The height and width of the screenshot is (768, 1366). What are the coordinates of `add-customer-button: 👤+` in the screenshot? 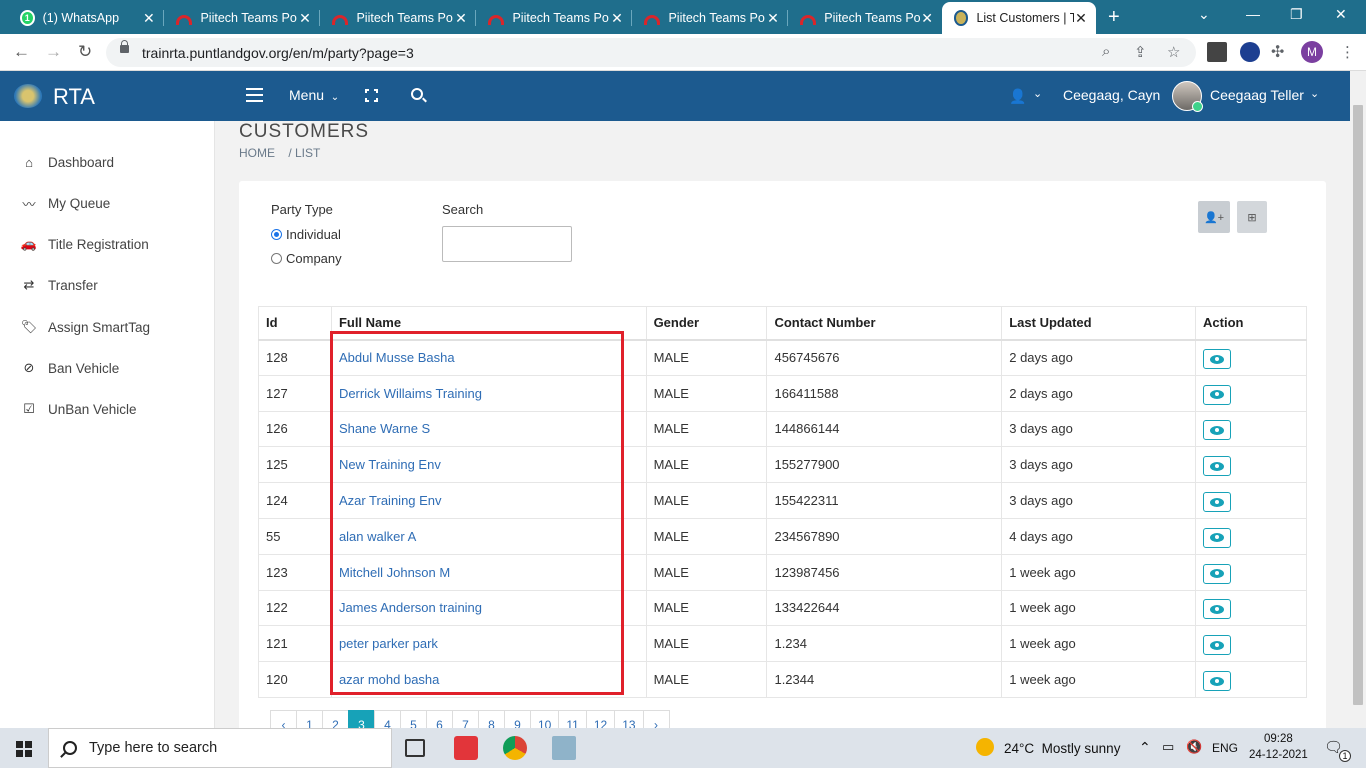 It's located at (1214, 217).